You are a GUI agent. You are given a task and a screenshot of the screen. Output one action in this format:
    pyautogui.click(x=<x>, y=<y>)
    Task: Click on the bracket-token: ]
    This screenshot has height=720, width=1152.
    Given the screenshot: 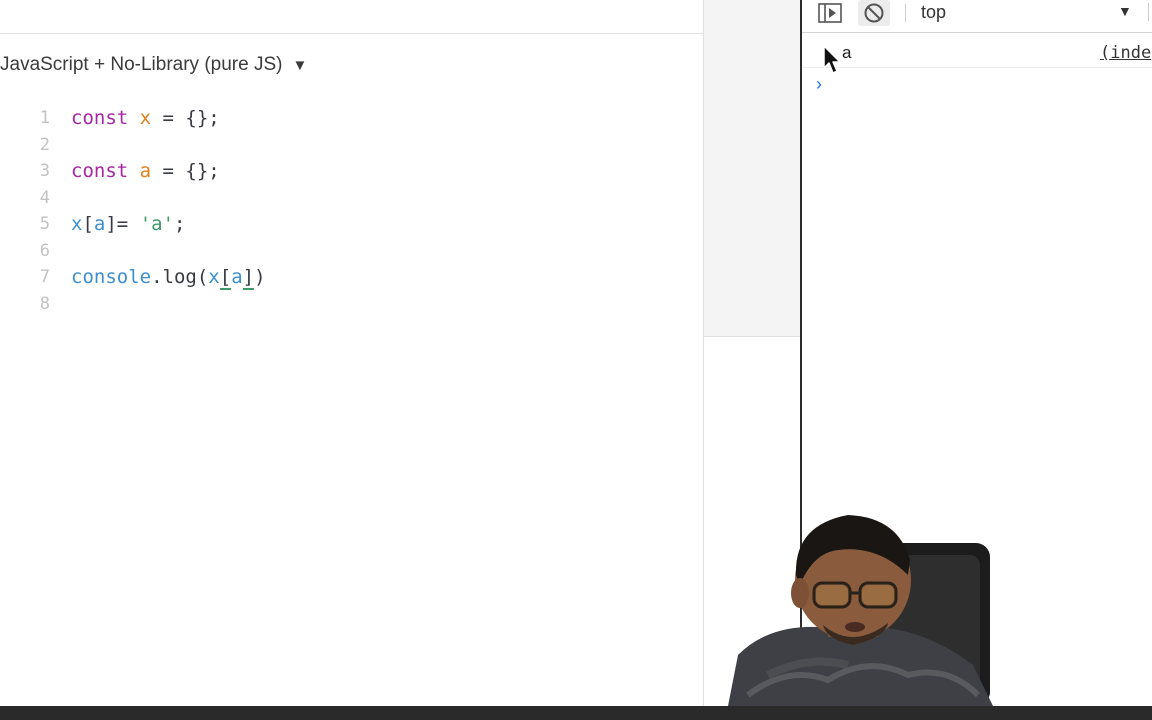 What is the action you would take?
    pyautogui.click(x=248, y=278)
    